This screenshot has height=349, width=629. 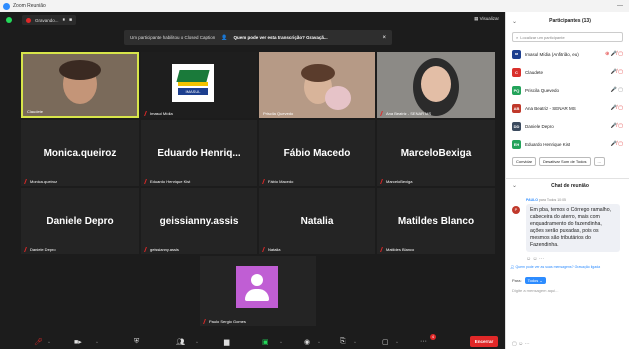 What do you see at coordinates (517, 280) in the screenshot?
I see `to-label: Para:` at bounding box center [517, 280].